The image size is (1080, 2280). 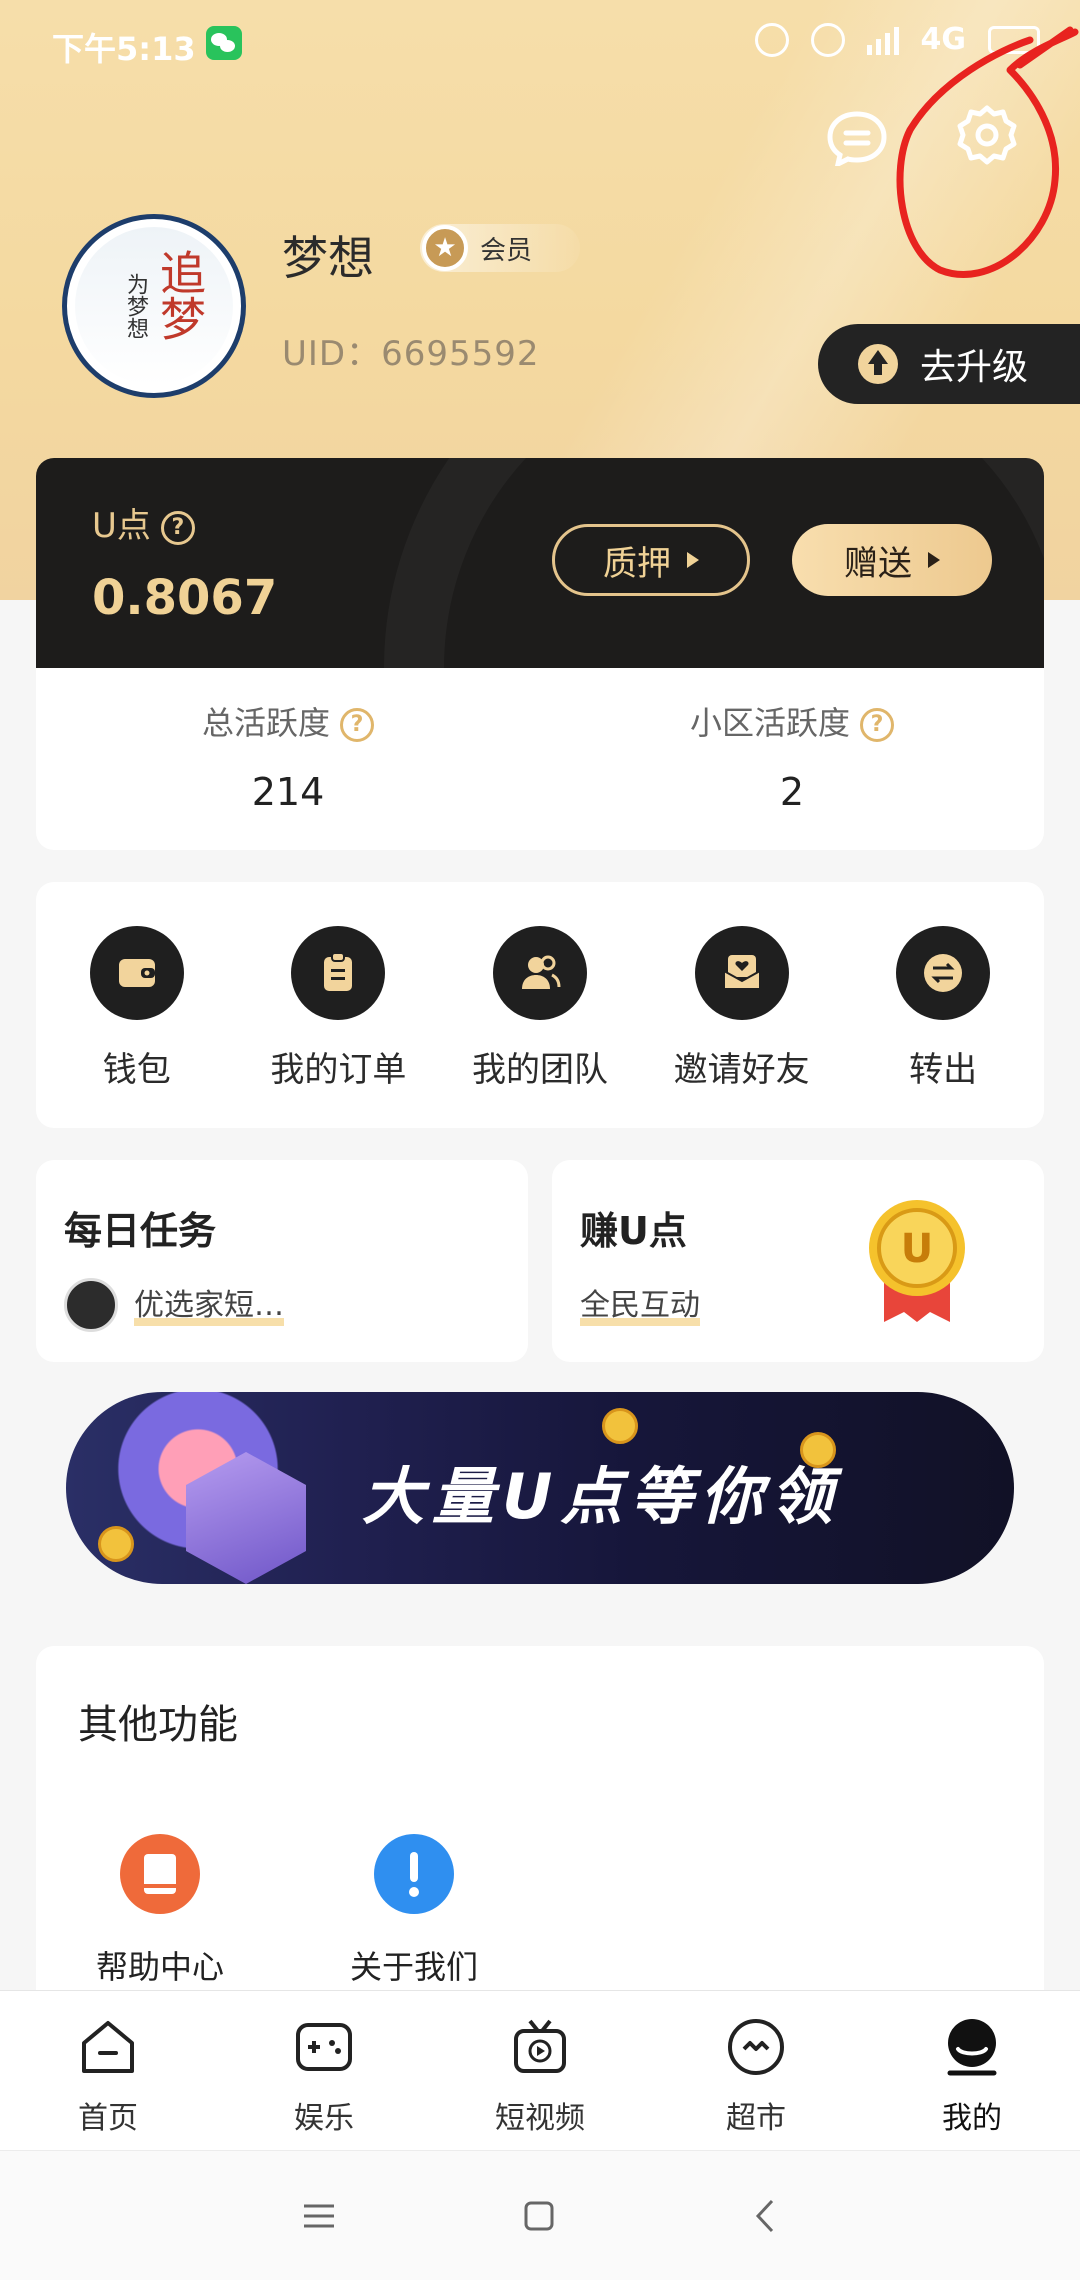 What do you see at coordinates (414, 1874) in the screenshot?
I see `info-icon` at bounding box center [414, 1874].